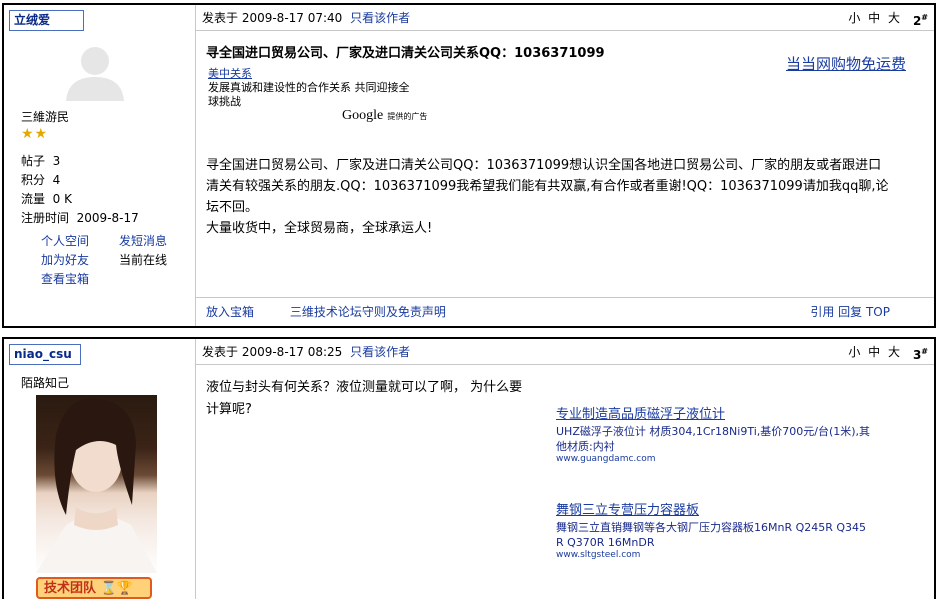 Image resolution: width=937 pixels, height=599 pixels. I want to click on author-stat-traffic: 流量 0 K, so click(46, 199).